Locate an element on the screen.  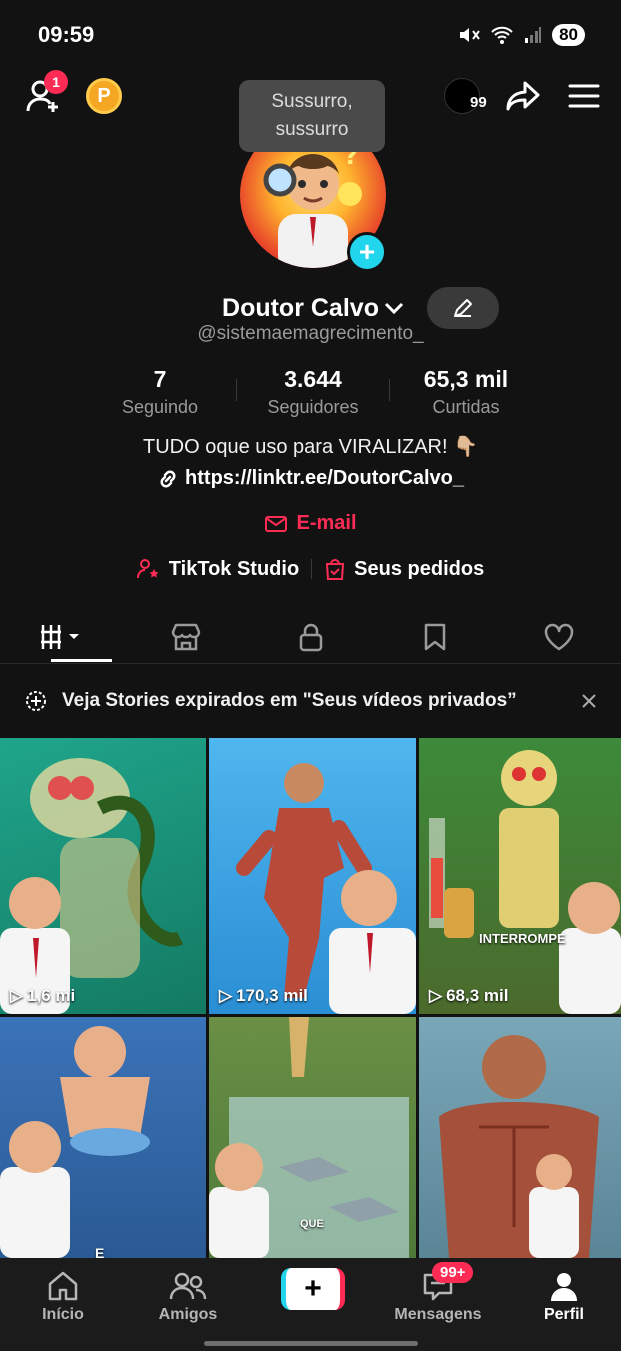
close-icon is located at coordinates (589, 701).